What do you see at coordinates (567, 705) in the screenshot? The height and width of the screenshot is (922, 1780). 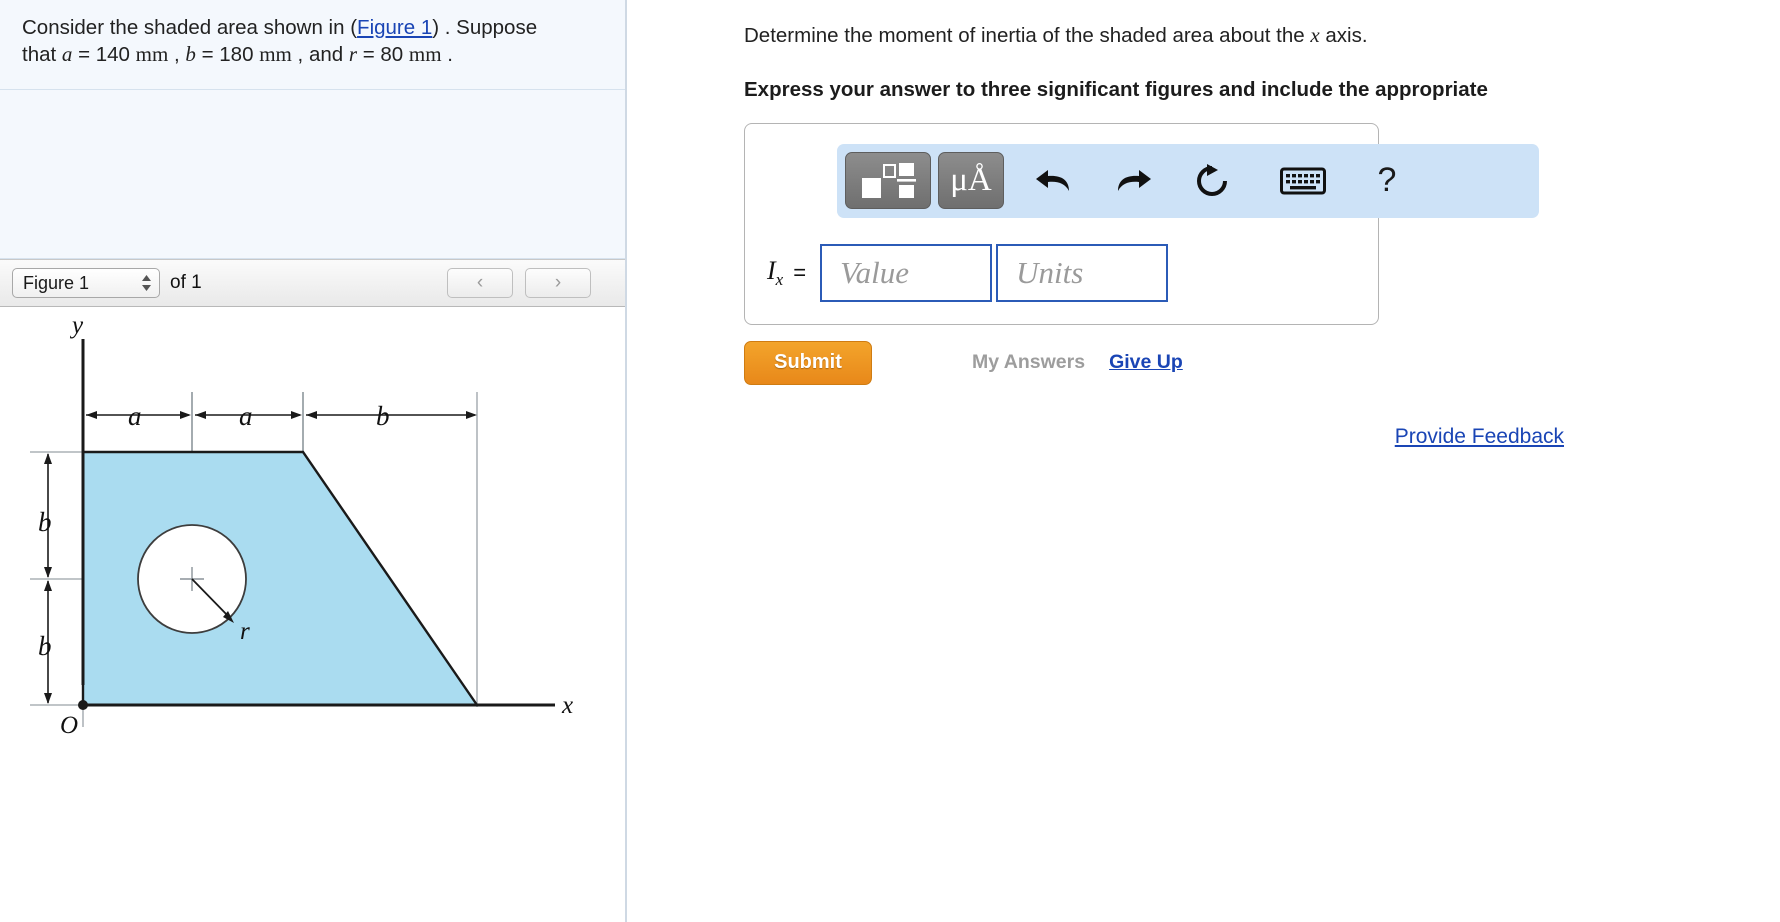 I see `x-axis-label: x` at bounding box center [567, 705].